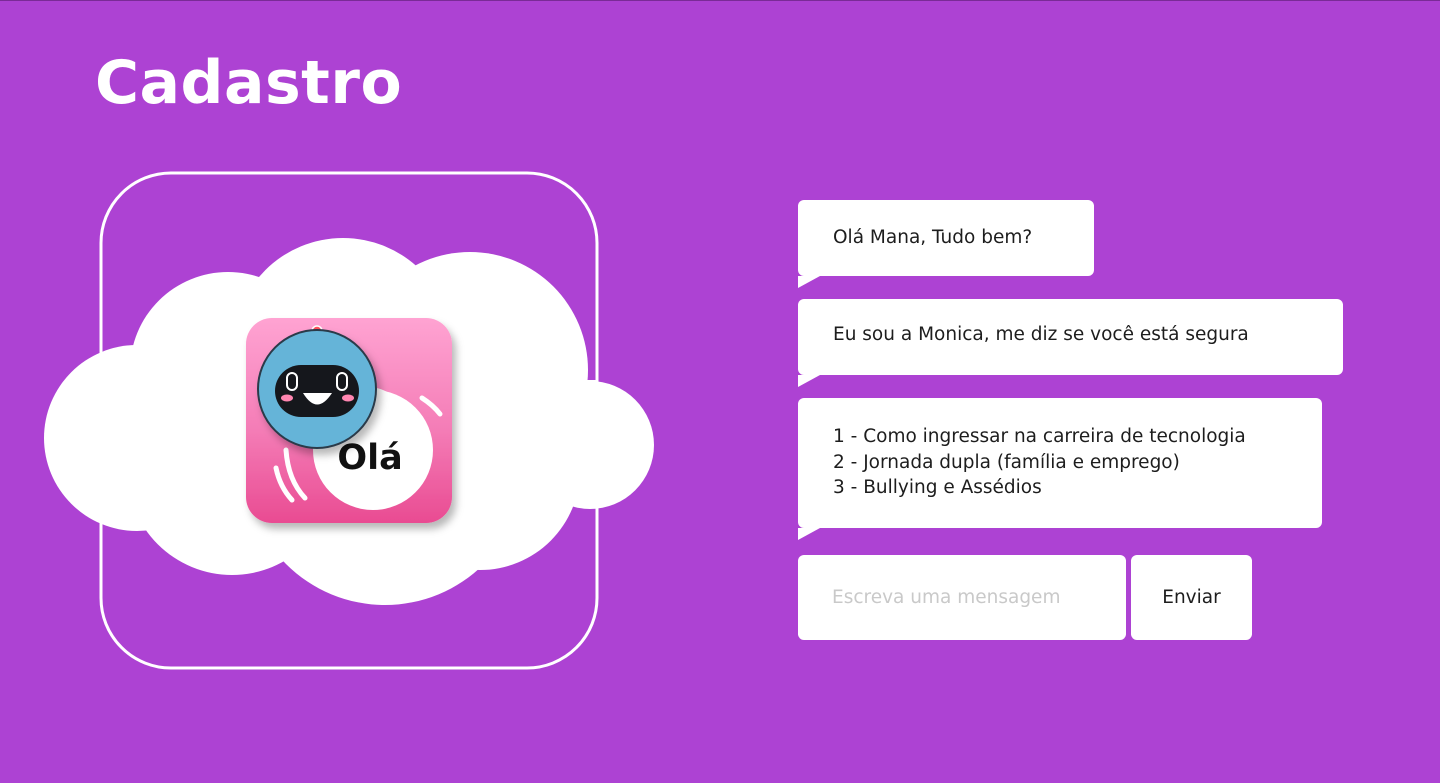  What do you see at coordinates (1191, 597) in the screenshot?
I see `send-button: Enviar` at bounding box center [1191, 597].